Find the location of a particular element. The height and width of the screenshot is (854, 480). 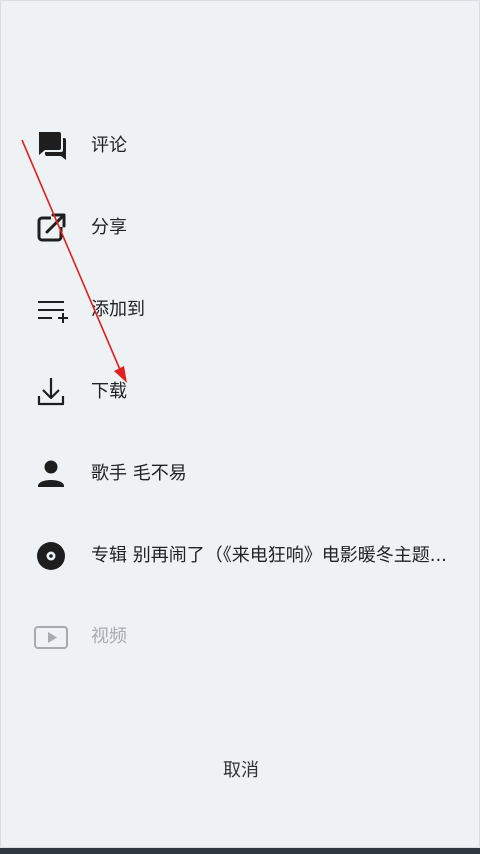

download-icon is located at coordinates (51, 392).